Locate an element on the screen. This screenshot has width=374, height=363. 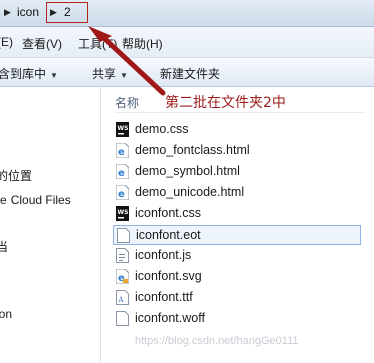
column-divider is located at coordinates (240, 112).